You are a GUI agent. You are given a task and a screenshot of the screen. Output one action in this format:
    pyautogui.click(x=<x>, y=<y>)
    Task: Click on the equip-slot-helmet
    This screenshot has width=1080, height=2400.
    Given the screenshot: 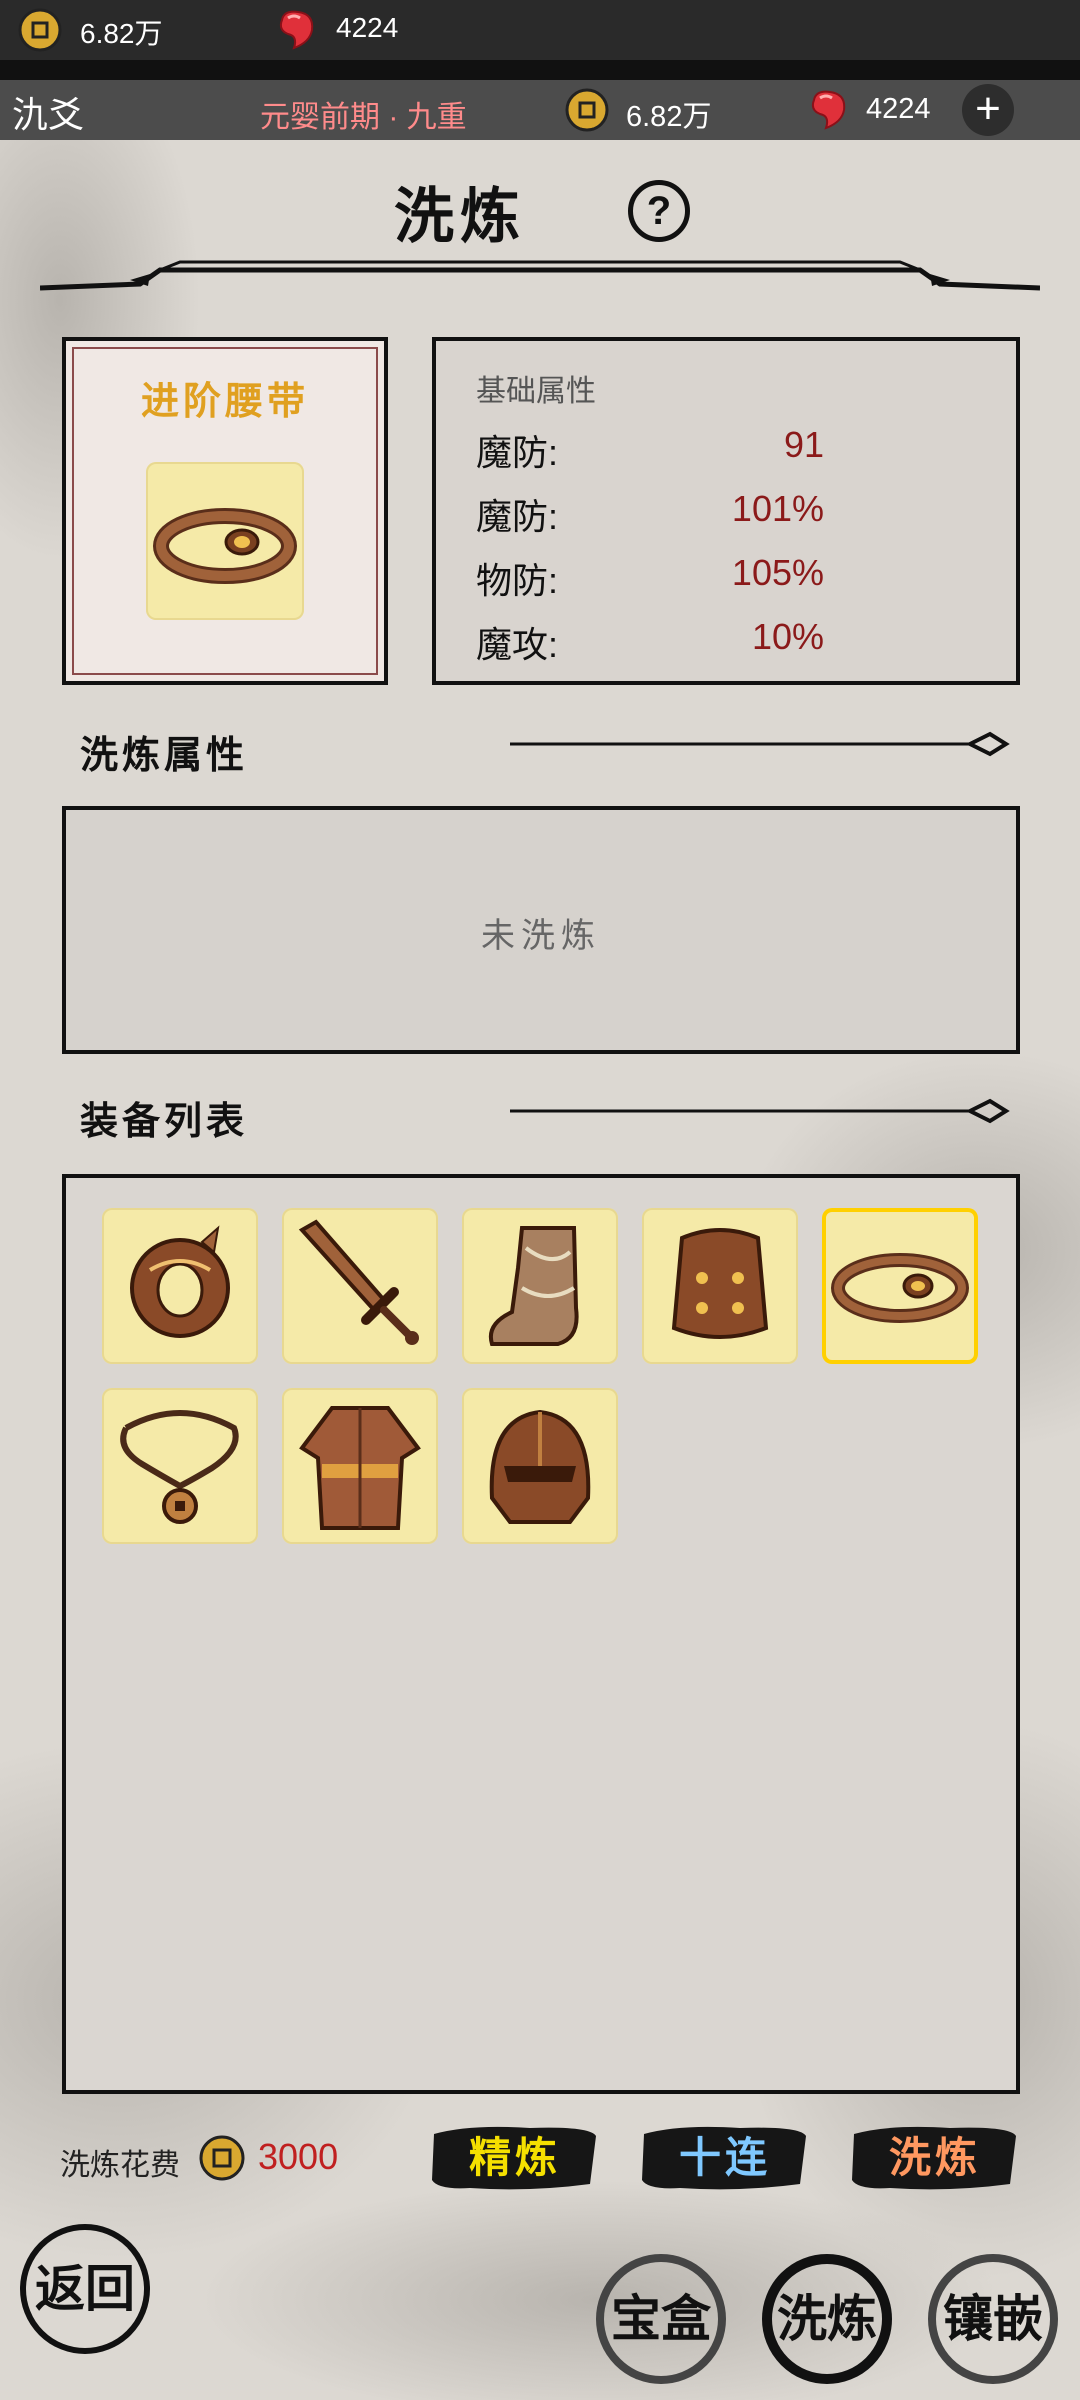 What is the action you would take?
    pyautogui.click(x=540, y=1466)
    